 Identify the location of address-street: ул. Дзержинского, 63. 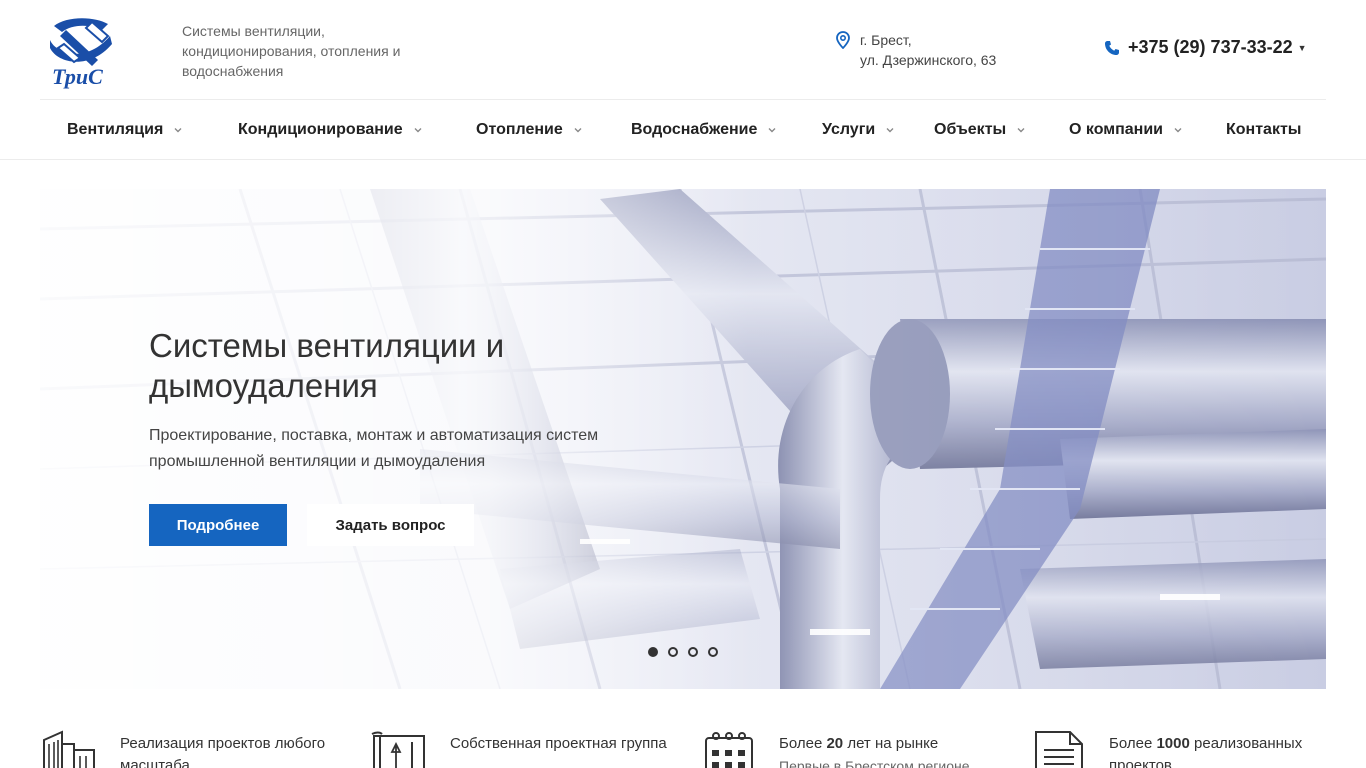
(928, 60).